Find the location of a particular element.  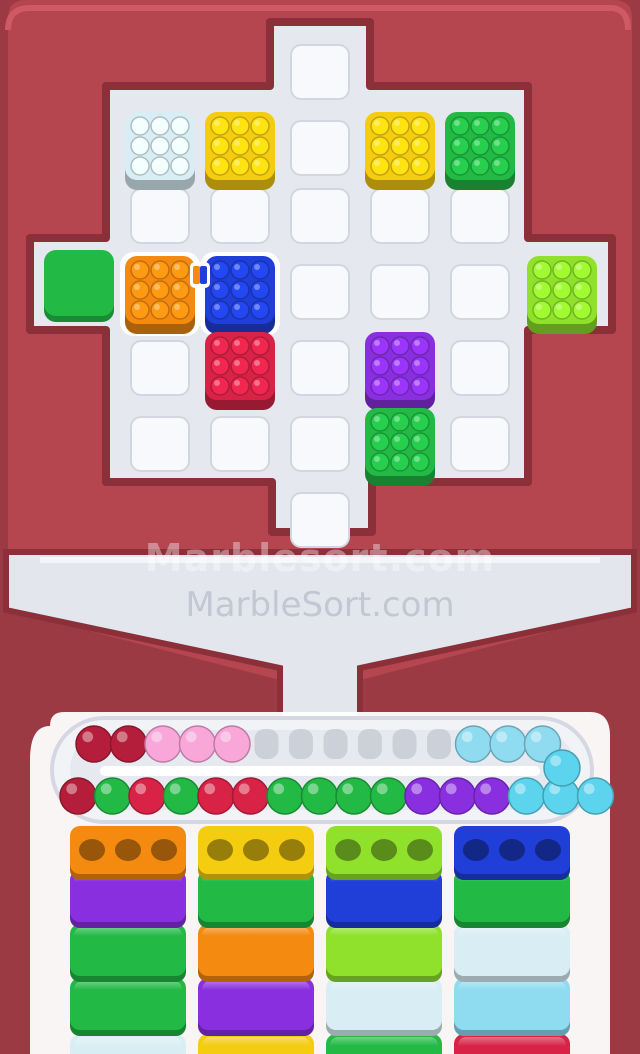

empty-conveyor-slot is located at coordinates (370, 744).